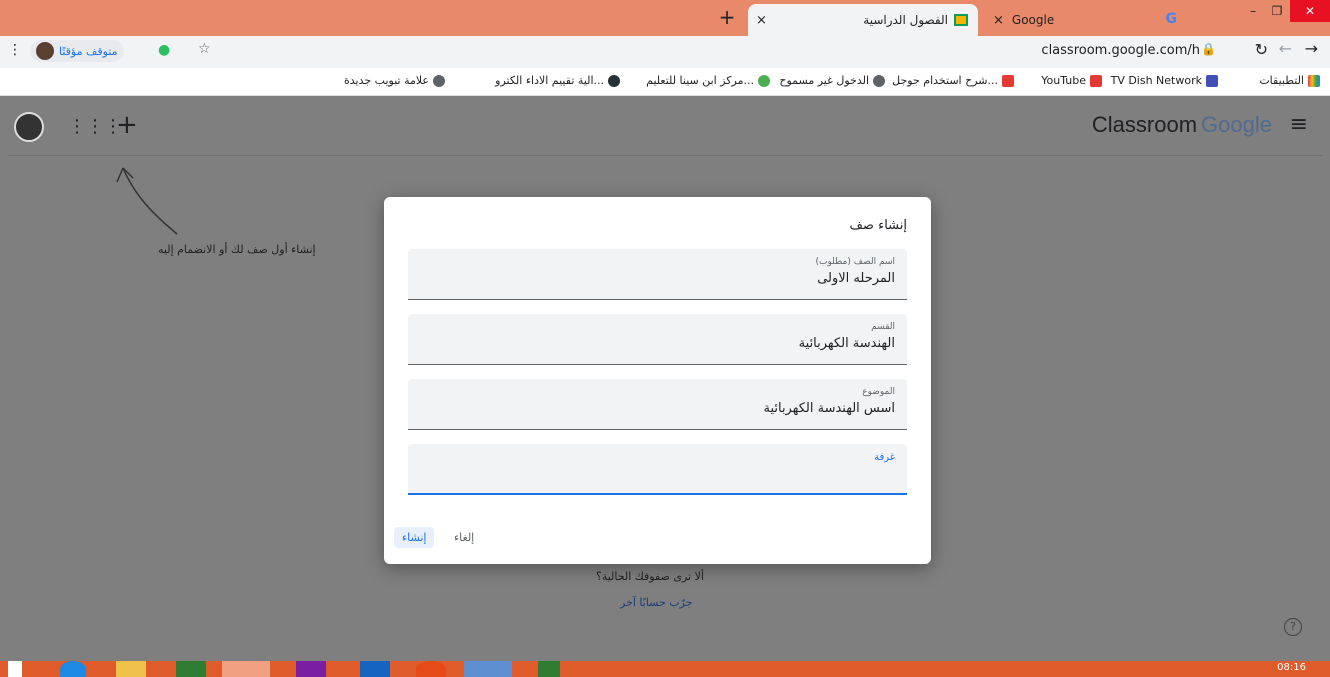 The width and height of the screenshot is (1330, 677). Describe the element at coordinates (1208, 49) in the screenshot. I see `lock-icon: 🔒` at that location.